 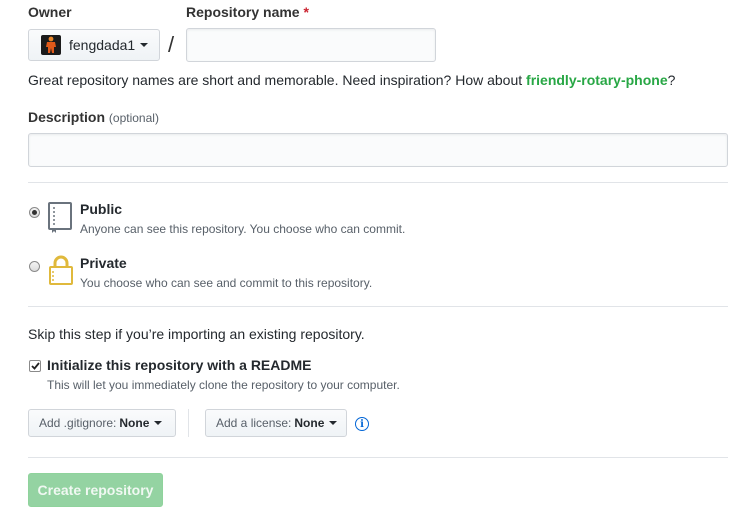 What do you see at coordinates (34, 212) in the screenshot?
I see `public-radio` at bounding box center [34, 212].